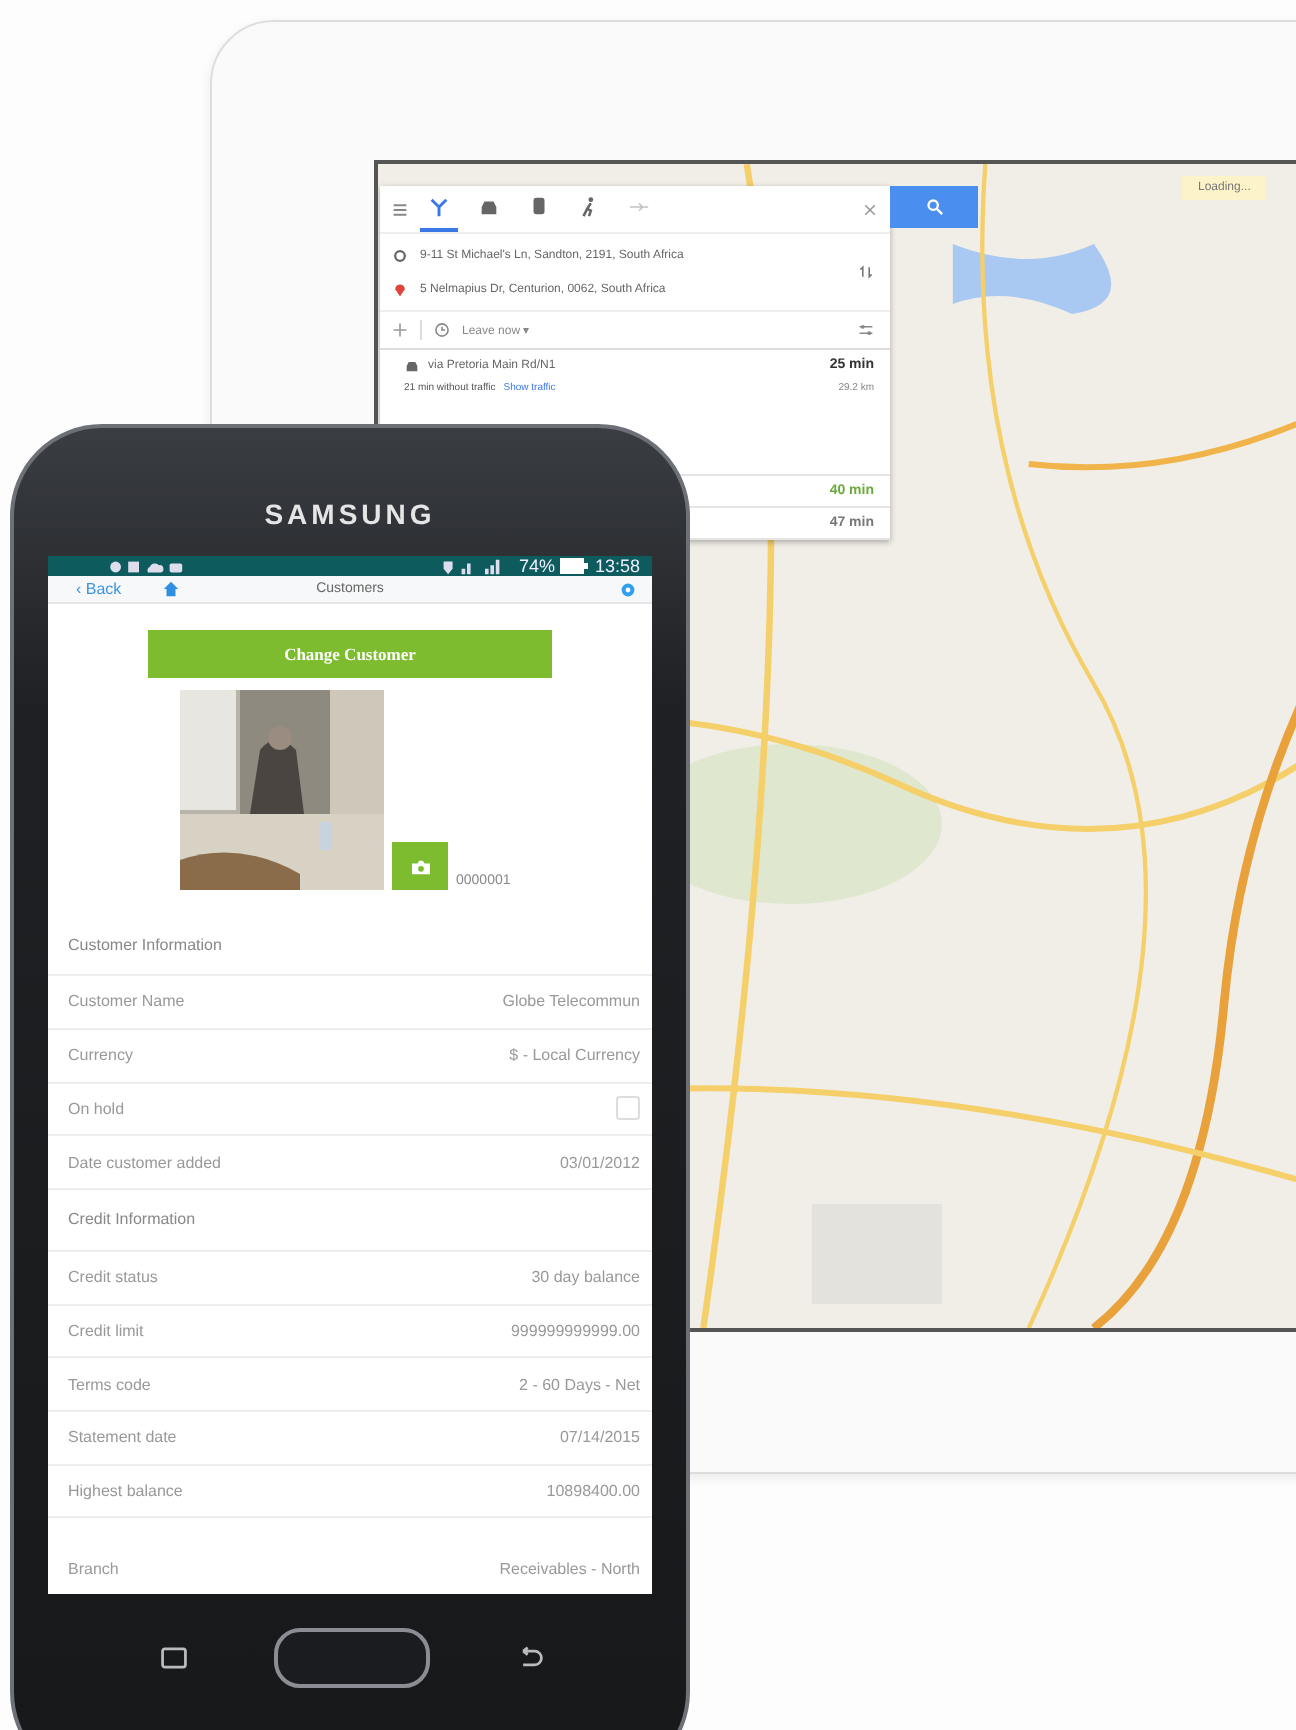 Image resolution: width=1296 pixels, height=1730 pixels. Describe the element at coordinates (106, 1330) in the screenshot. I see `field-label: Credit limit` at that location.